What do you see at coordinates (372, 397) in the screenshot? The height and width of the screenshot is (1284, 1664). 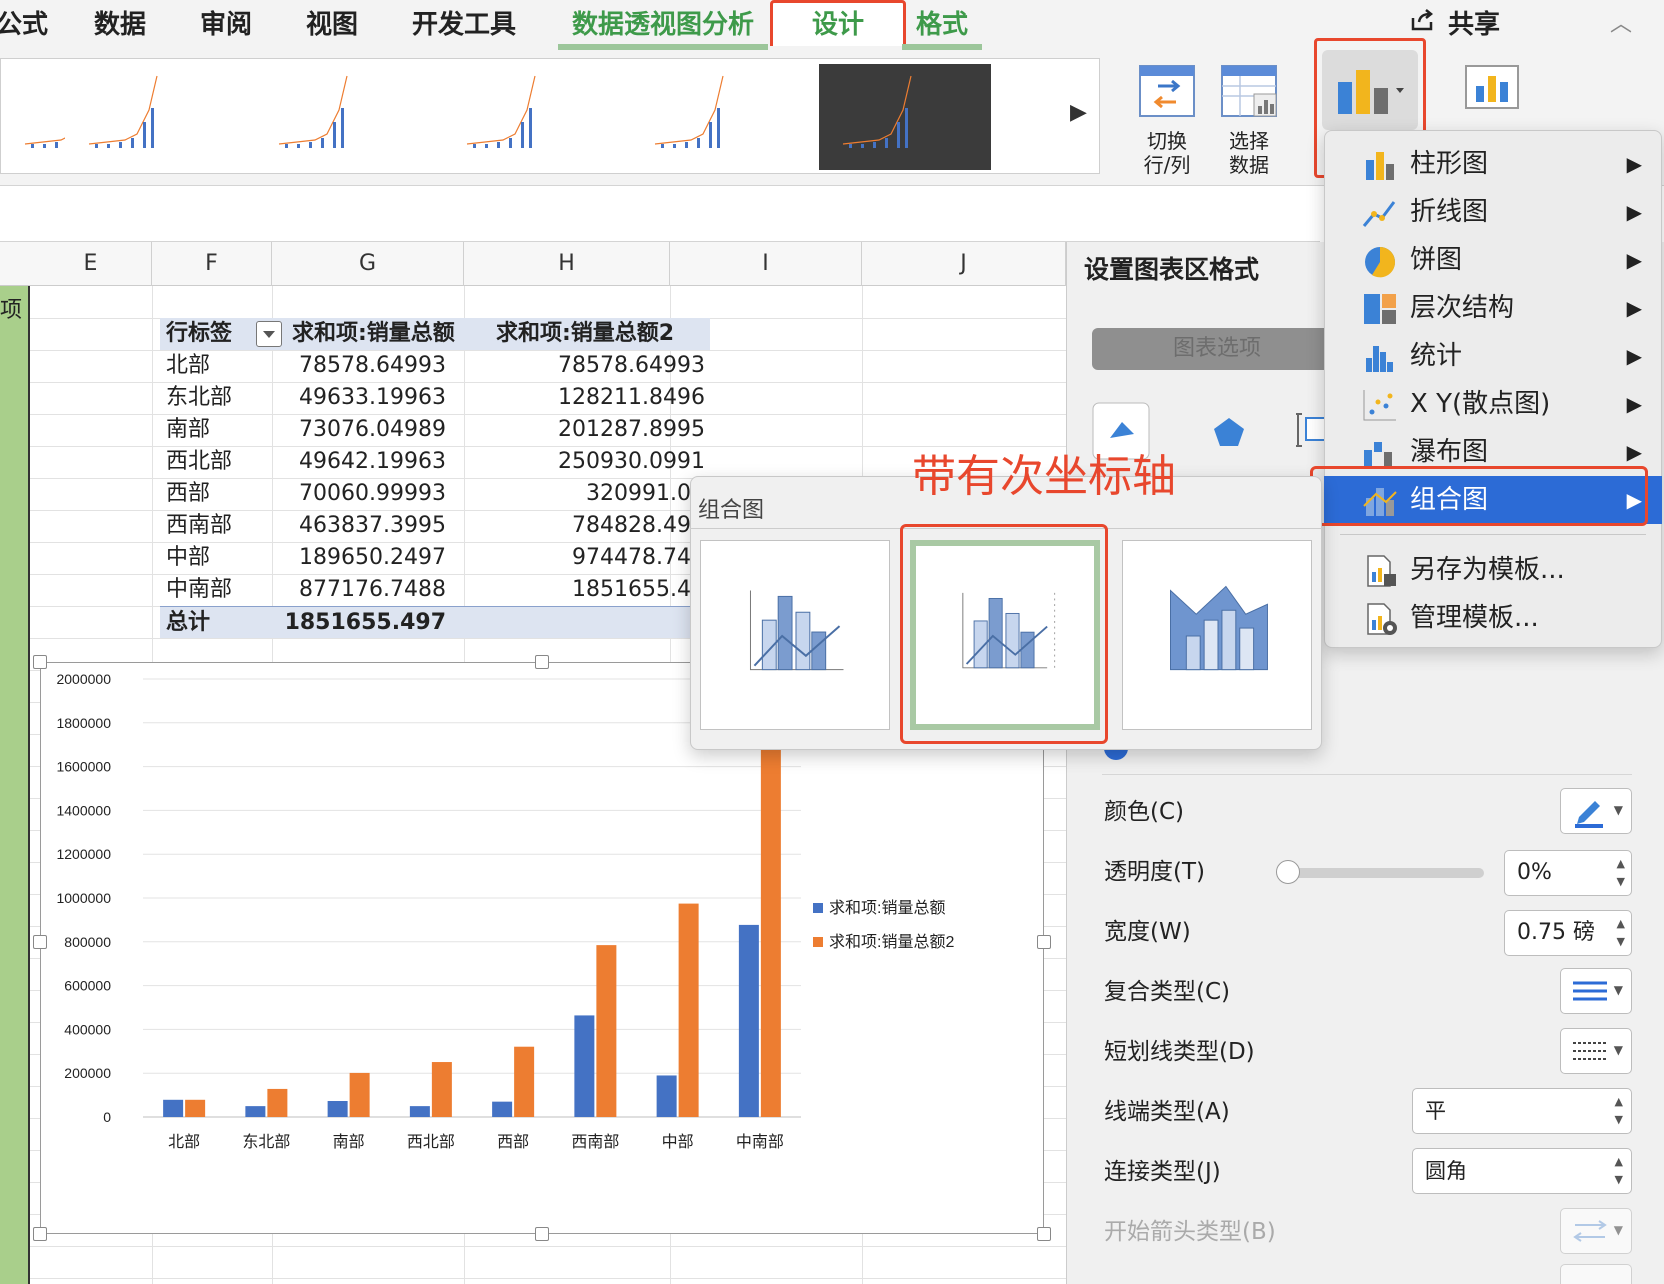 I see `pivot-cell: 49633.19963` at bounding box center [372, 397].